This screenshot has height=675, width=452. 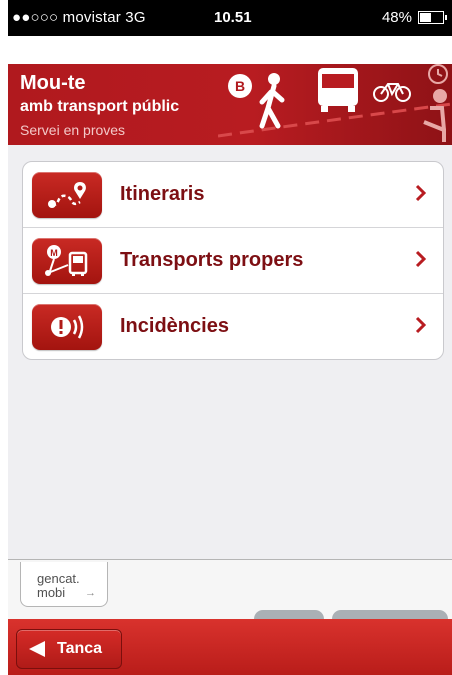 I want to click on clock: 10.51, so click(x=233, y=17).